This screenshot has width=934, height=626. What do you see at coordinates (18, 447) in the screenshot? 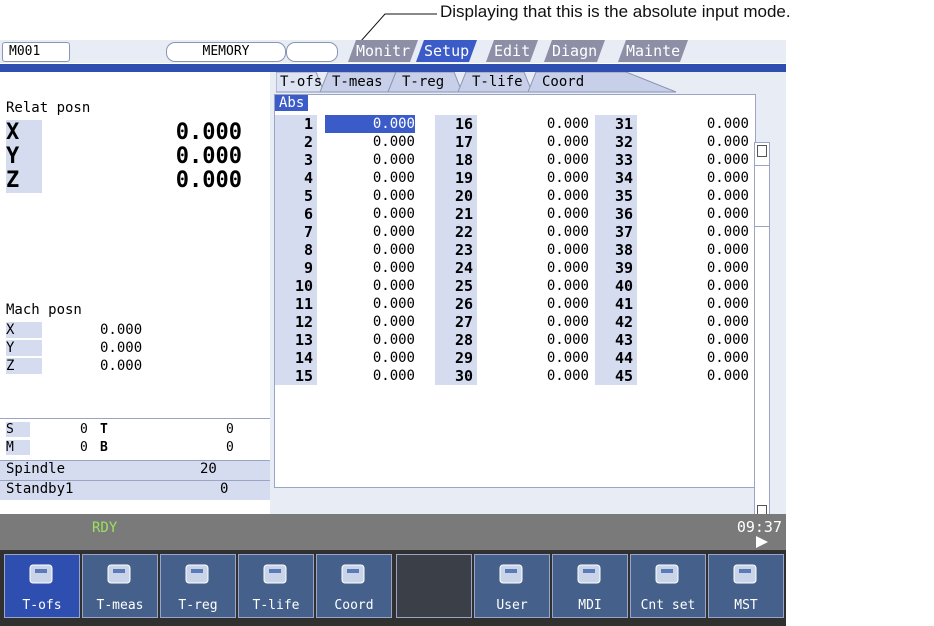
I see `m-label: M` at bounding box center [18, 447].